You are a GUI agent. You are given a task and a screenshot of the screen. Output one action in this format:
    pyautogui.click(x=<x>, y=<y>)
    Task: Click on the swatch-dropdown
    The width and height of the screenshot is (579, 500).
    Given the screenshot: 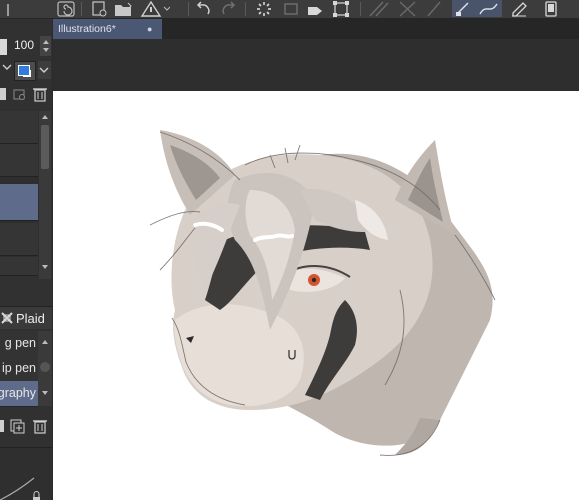 What is the action you would take?
    pyautogui.click(x=44, y=70)
    